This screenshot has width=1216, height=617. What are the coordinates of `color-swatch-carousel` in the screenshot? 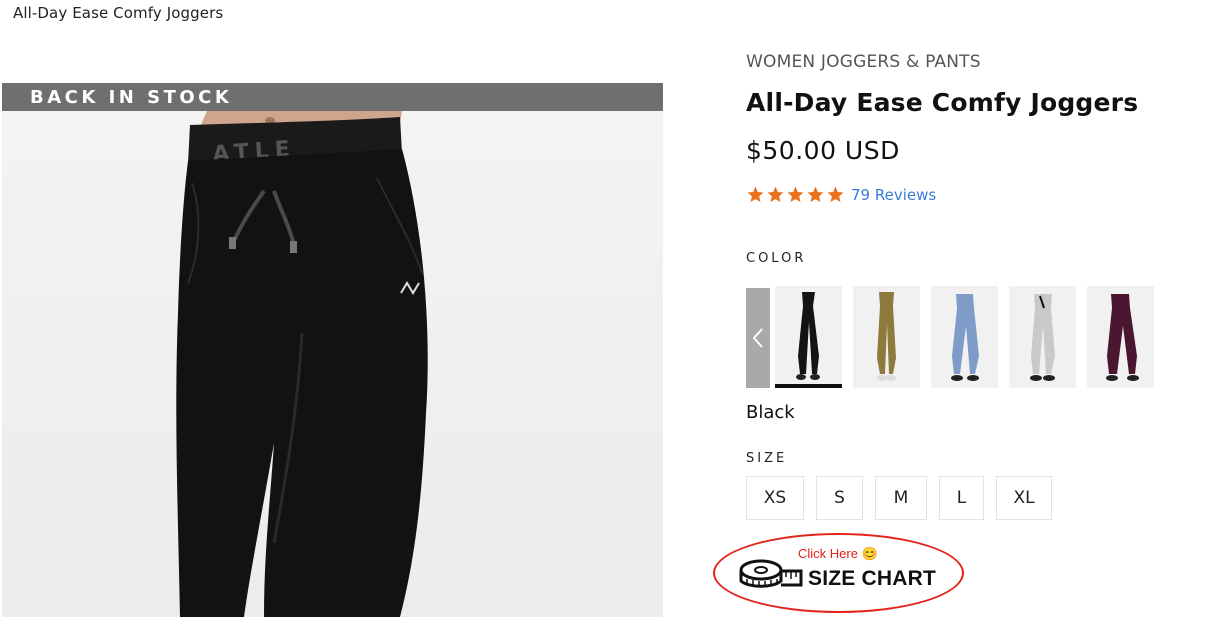 It's located at (956, 339).